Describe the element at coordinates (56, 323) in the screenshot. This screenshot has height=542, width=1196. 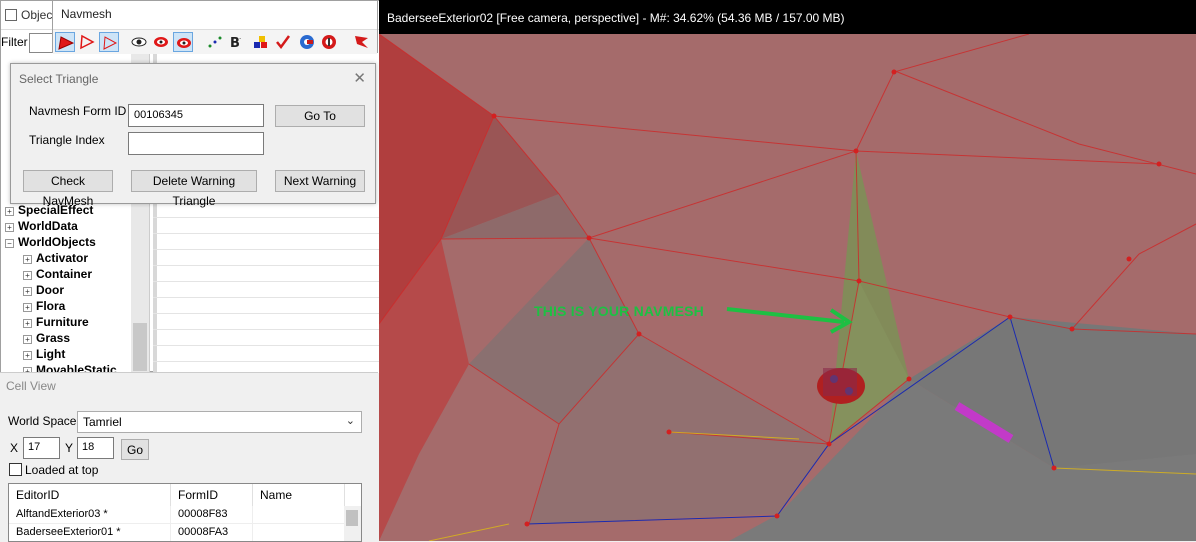
I see `tree-item-furniture: + Furniture` at that location.